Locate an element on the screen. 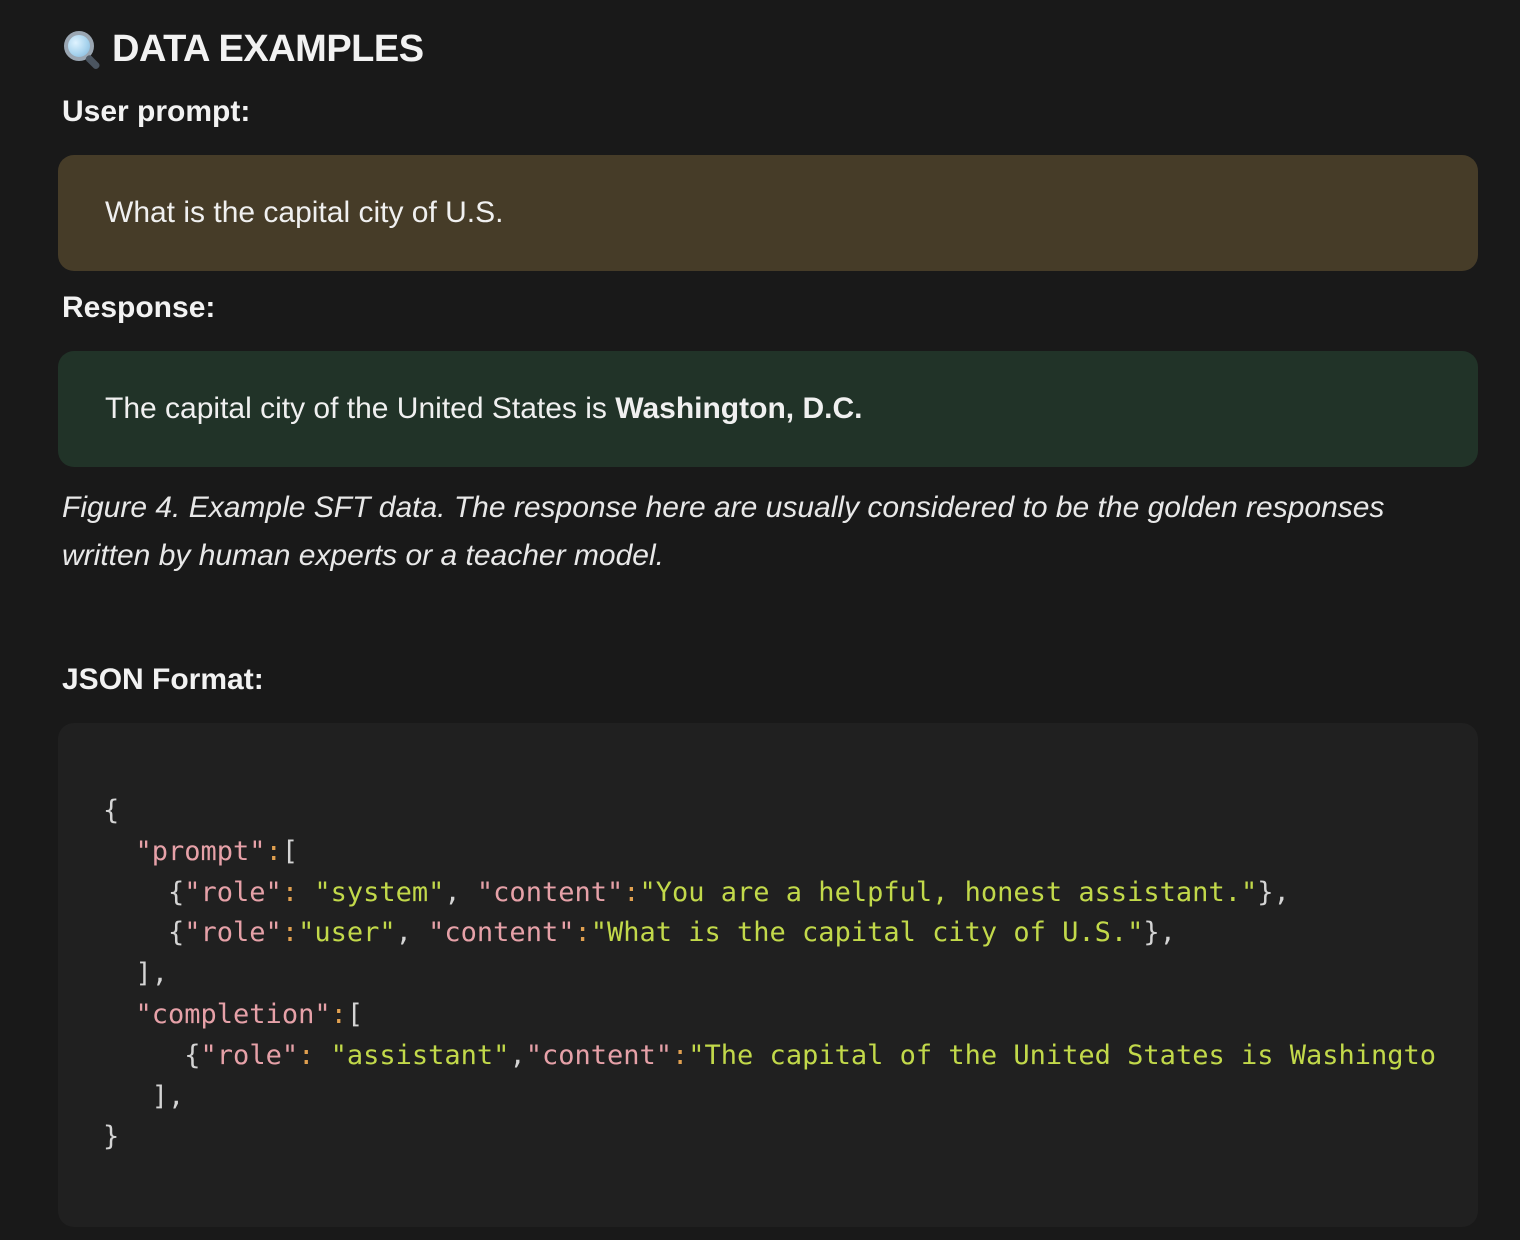 The image size is (1520, 1240). code-line: "prompt":[ is located at coordinates (217, 851).